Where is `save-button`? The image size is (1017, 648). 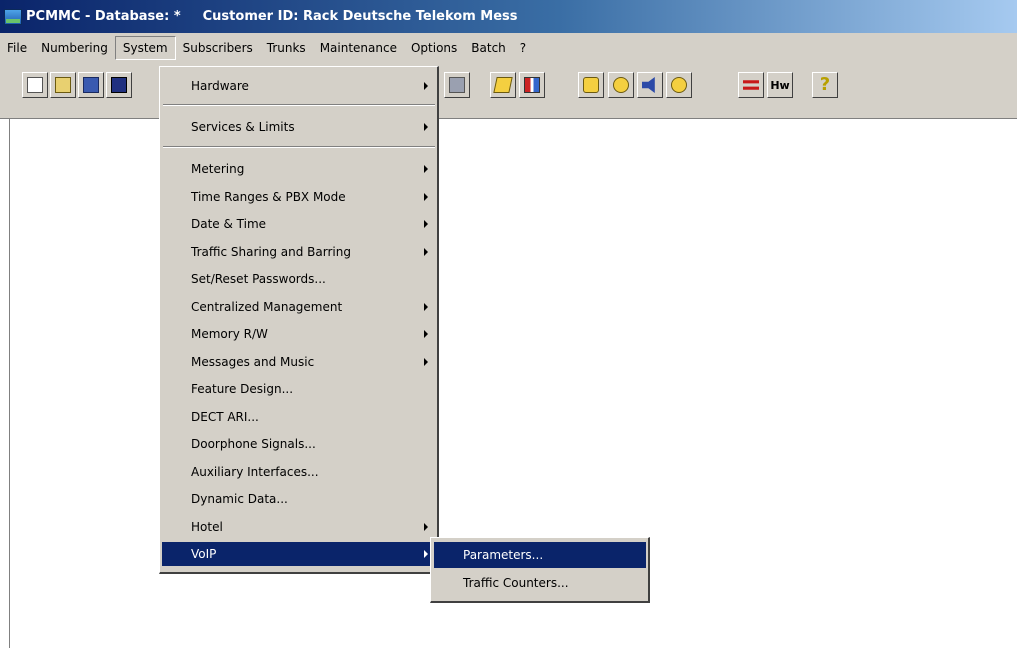 save-button is located at coordinates (91, 85).